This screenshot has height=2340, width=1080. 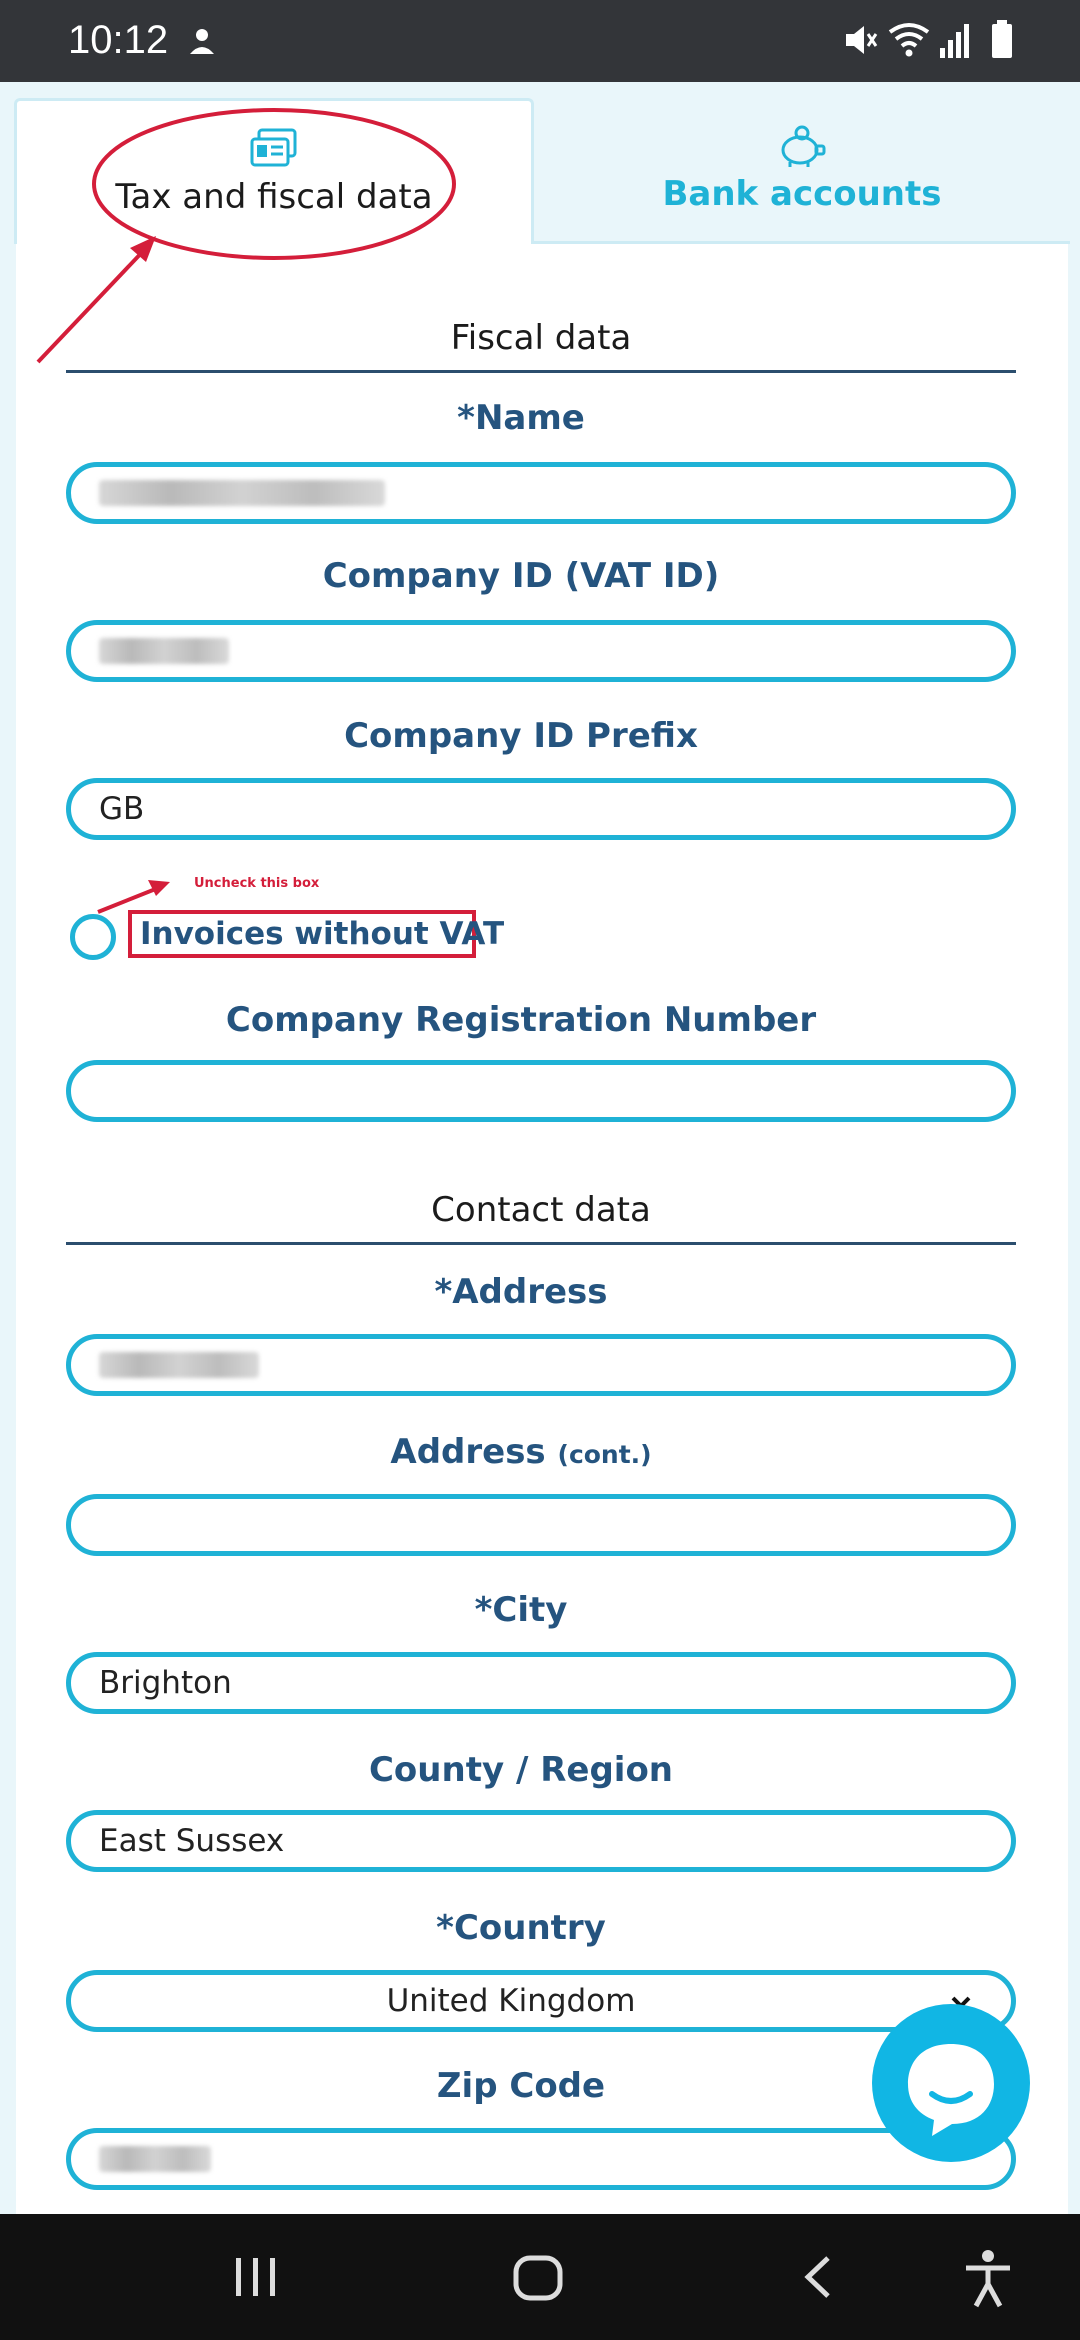 I want to click on tab-bank-accounts: Bank accounts, so click(x=802, y=171).